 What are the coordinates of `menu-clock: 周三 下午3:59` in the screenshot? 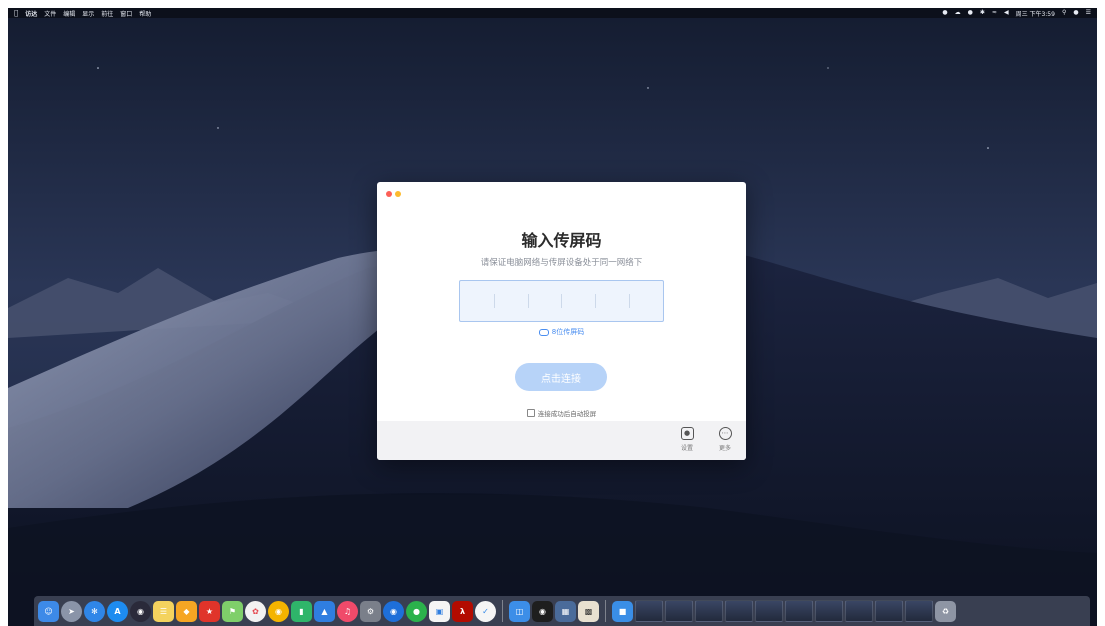 It's located at (1035, 13).